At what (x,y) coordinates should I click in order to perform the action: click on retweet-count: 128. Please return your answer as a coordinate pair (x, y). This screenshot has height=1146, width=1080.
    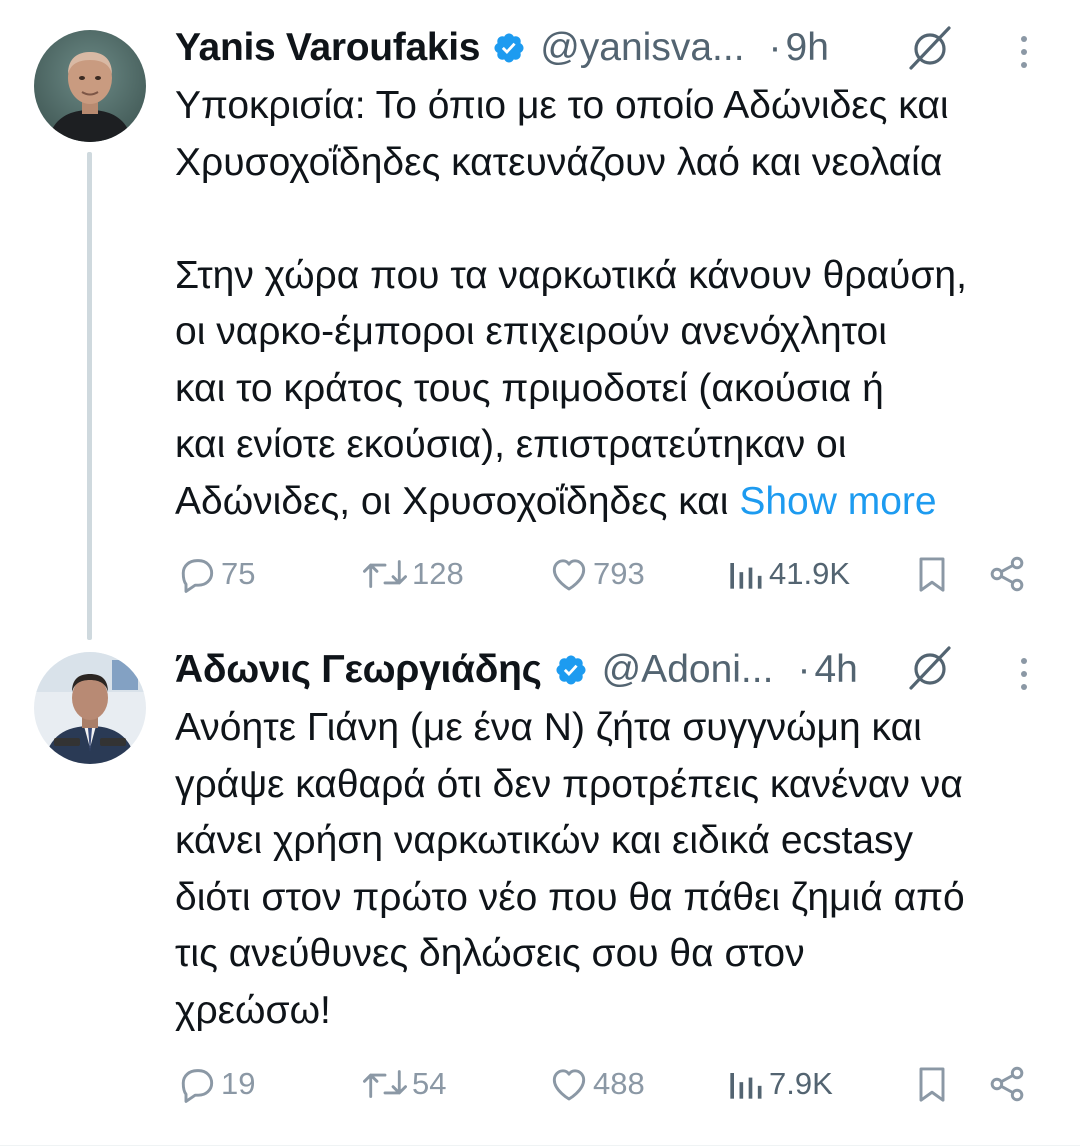
    Looking at the image, I should click on (438, 573).